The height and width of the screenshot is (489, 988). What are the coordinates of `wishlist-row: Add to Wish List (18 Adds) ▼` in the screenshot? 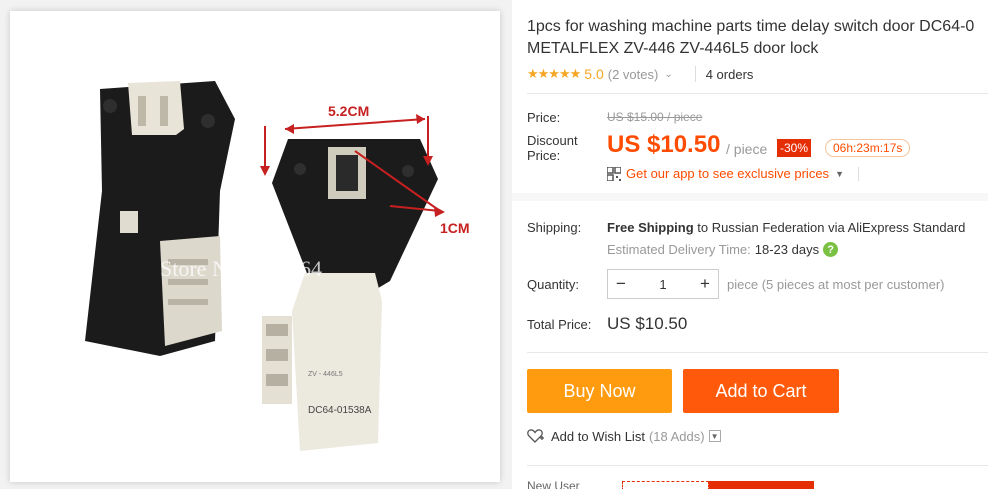 It's located at (624, 436).